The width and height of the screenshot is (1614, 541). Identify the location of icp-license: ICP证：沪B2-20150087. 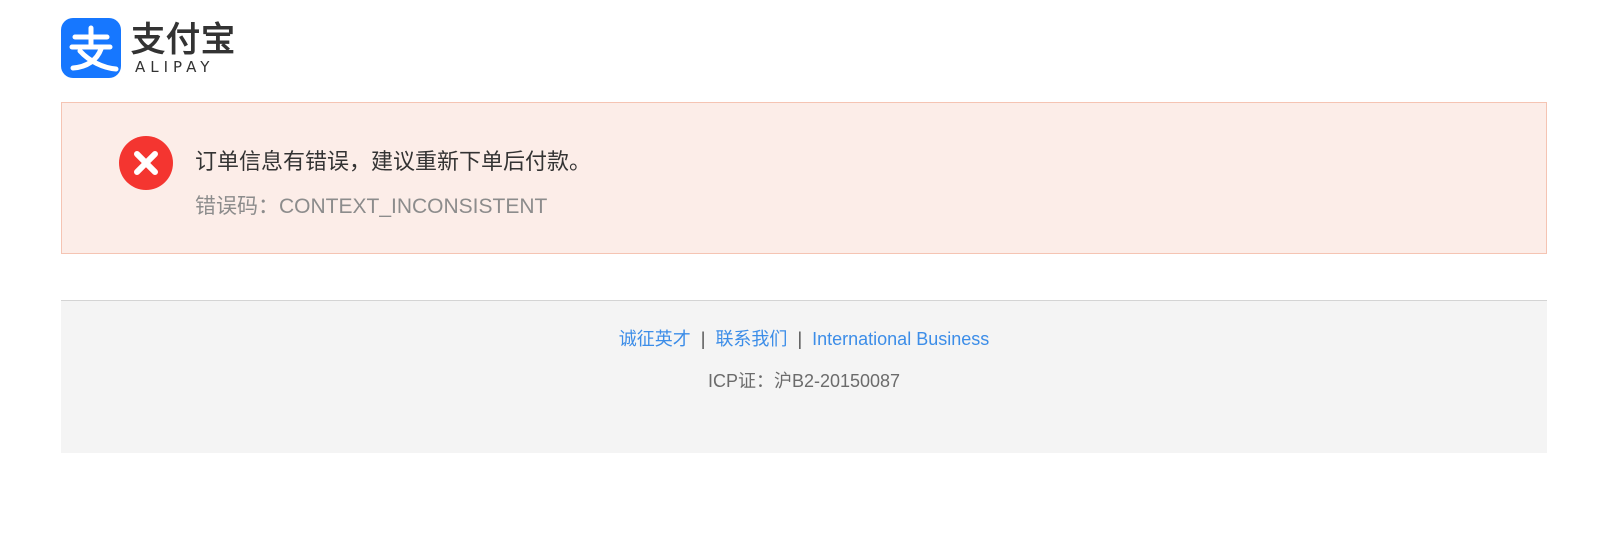
(804, 381).